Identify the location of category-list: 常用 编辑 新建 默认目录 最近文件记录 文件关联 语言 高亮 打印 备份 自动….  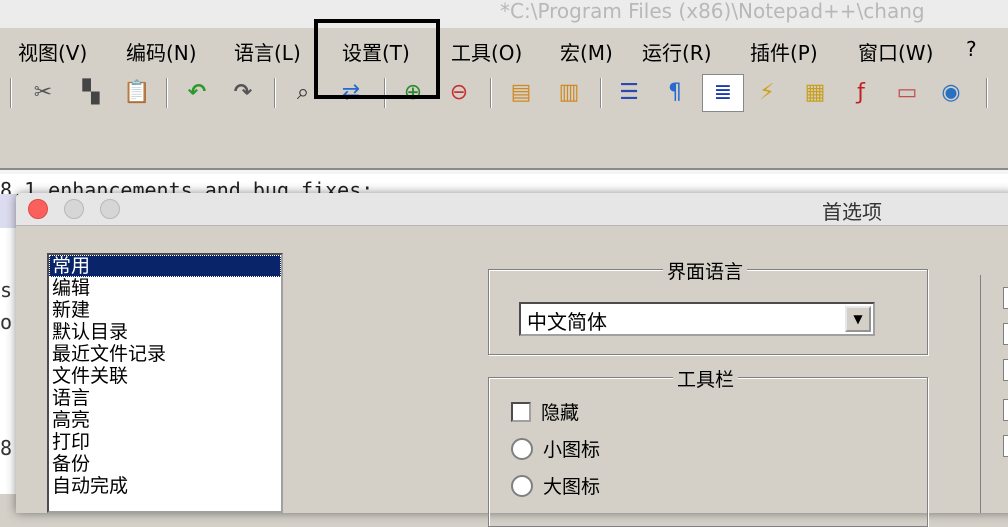
(165, 383).